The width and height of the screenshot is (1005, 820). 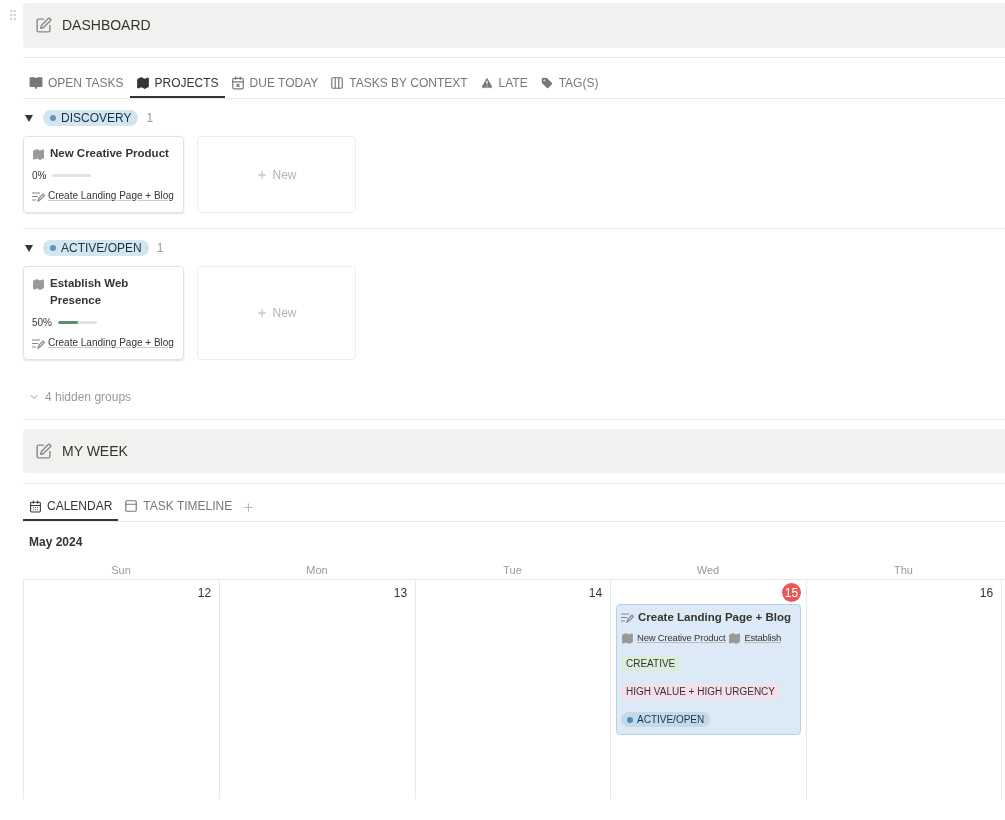 What do you see at coordinates (513, 689) in the screenshot?
I see `calendar-day-cell: 14` at bounding box center [513, 689].